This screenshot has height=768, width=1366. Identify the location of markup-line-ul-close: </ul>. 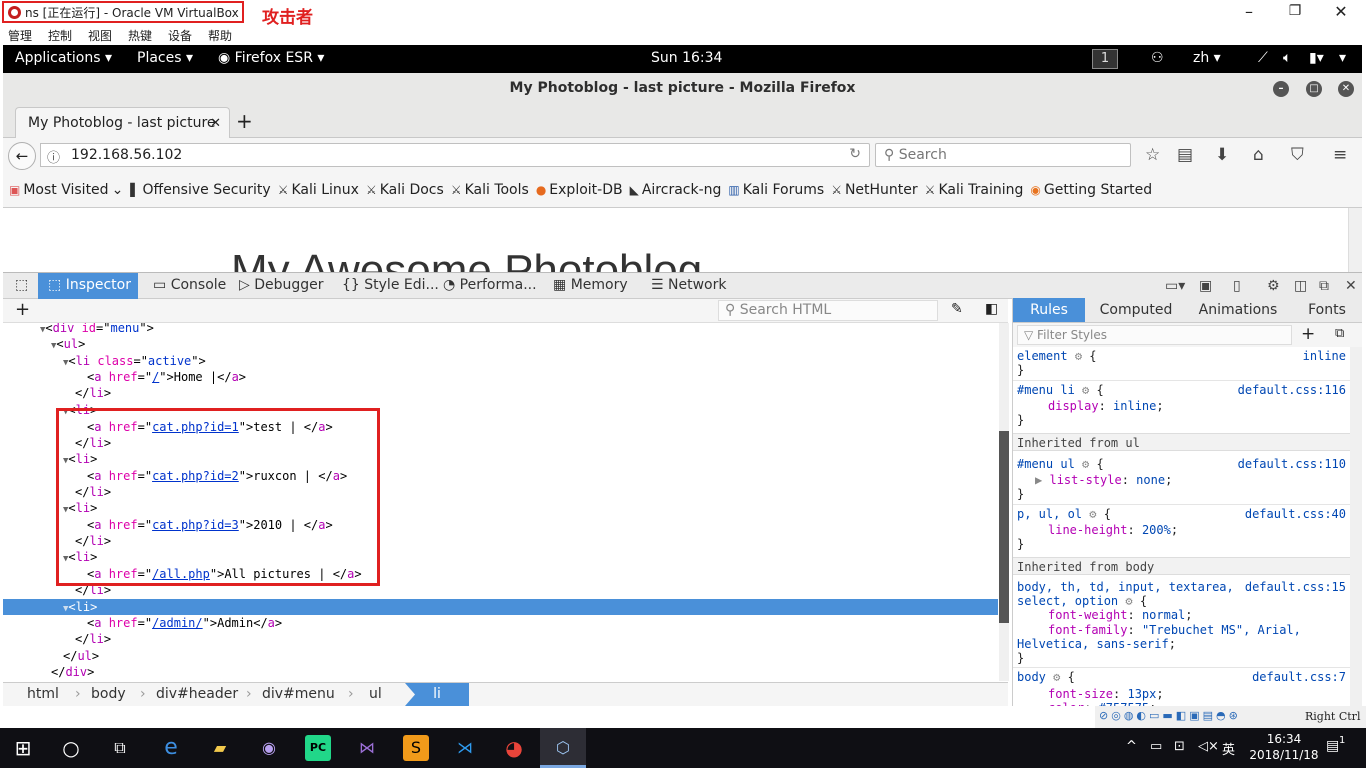
(500, 656).